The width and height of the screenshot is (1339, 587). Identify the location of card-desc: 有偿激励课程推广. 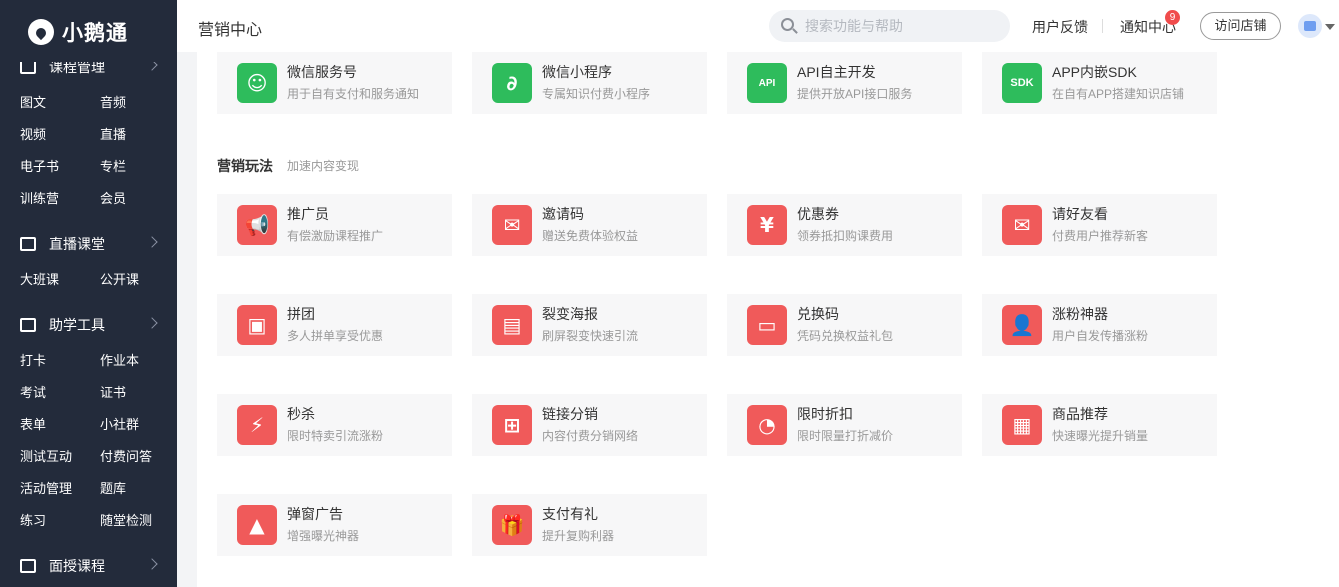
(335, 236).